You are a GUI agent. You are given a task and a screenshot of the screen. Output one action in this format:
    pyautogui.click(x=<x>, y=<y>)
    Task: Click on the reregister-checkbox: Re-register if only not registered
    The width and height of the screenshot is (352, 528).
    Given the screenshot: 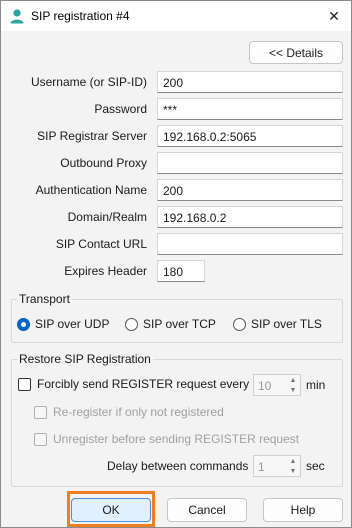 What is the action you would take?
    pyautogui.click(x=129, y=412)
    